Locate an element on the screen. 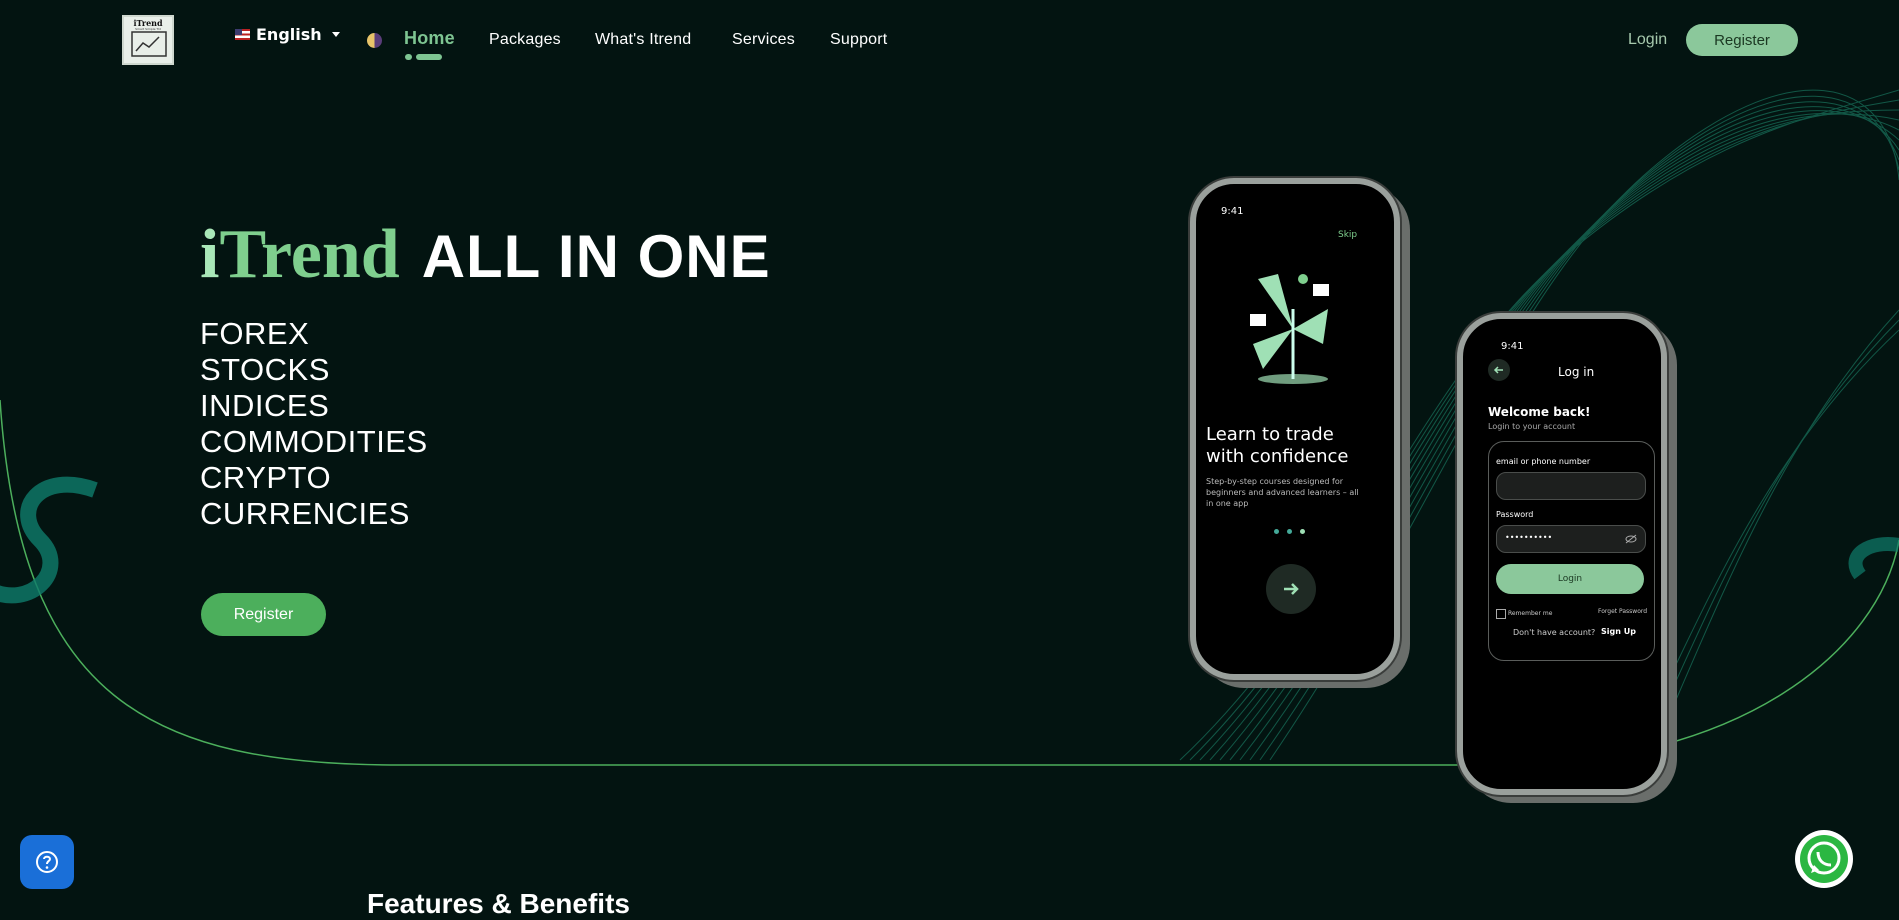  no-account-text: Don't have account? is located at coordinates (1554, 632).